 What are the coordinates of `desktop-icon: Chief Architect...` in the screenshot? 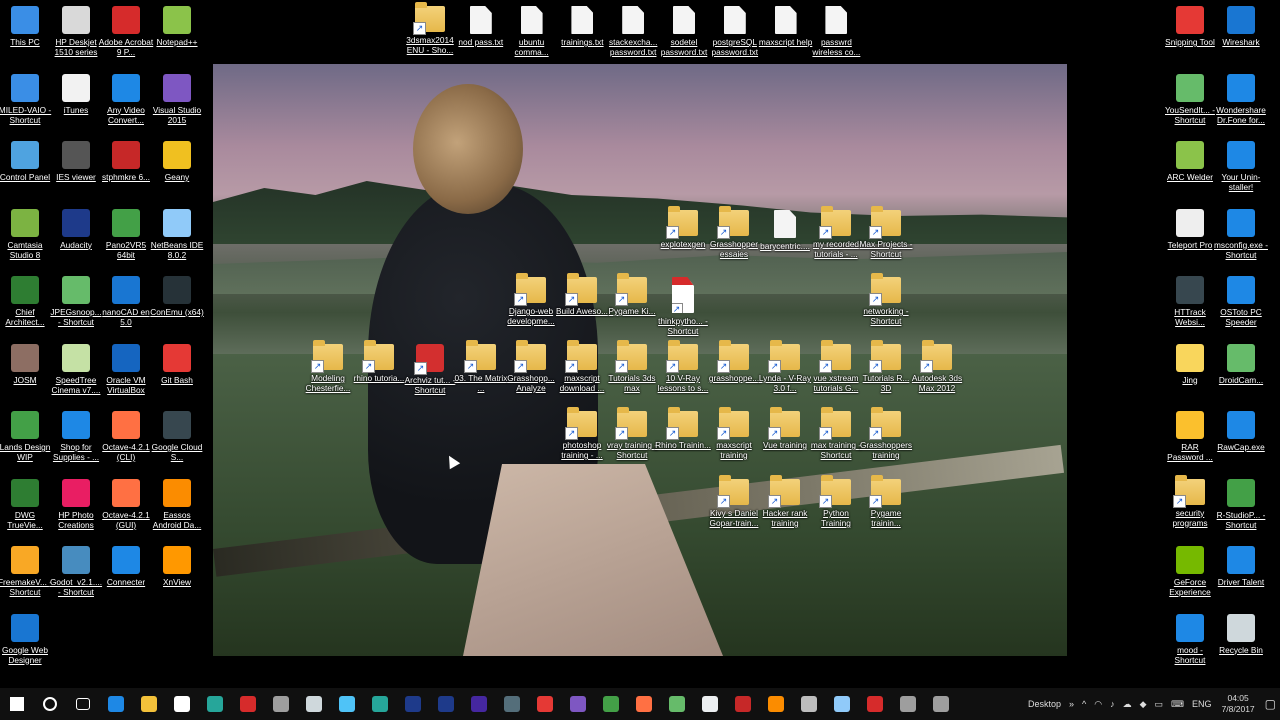 It's located at (26, 301).